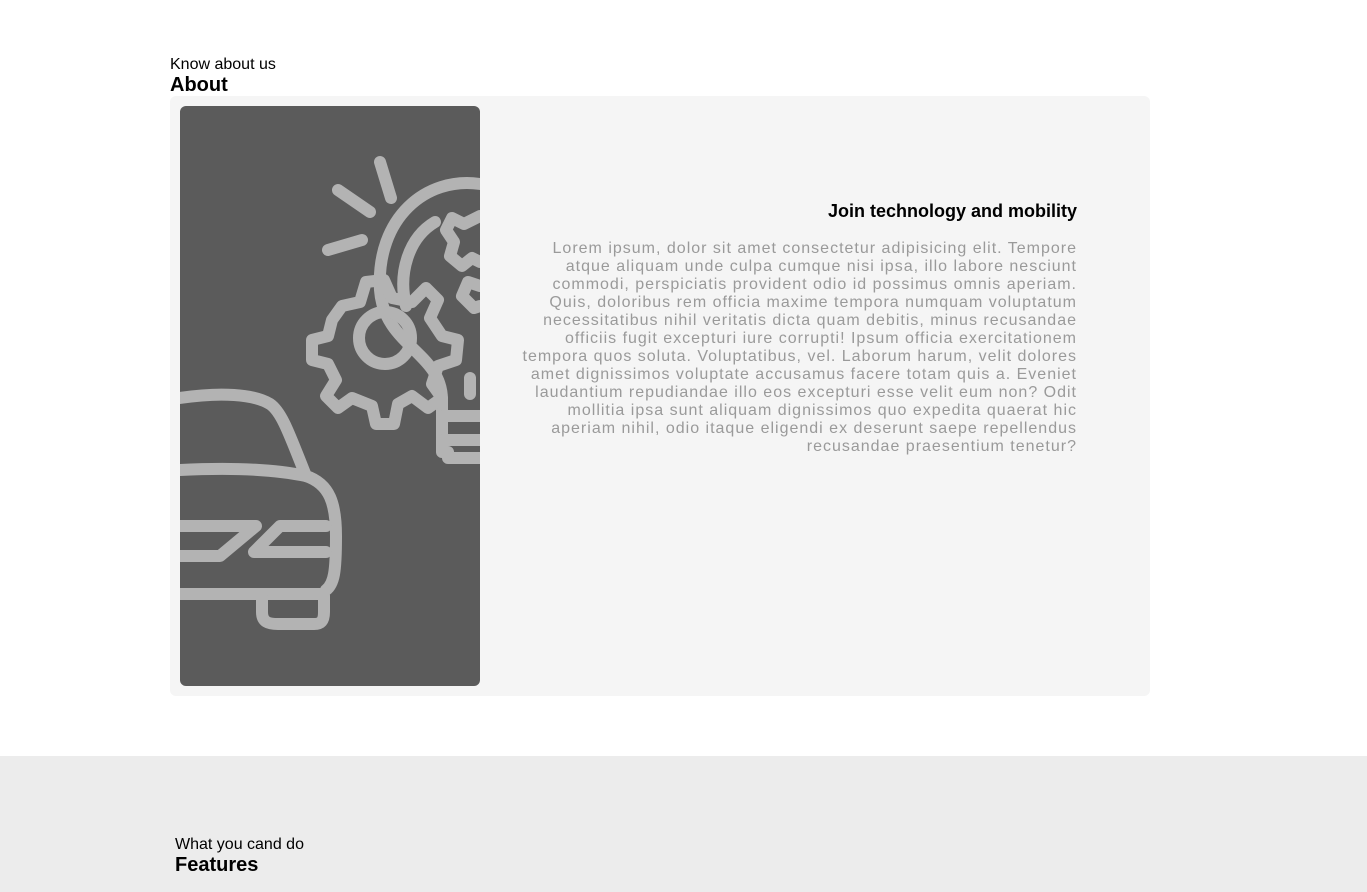 This screenshot has width=1367, height=892. Describe the element at coordinates (199, 85) in the screenshot. I see `about-heading: About` at that location.